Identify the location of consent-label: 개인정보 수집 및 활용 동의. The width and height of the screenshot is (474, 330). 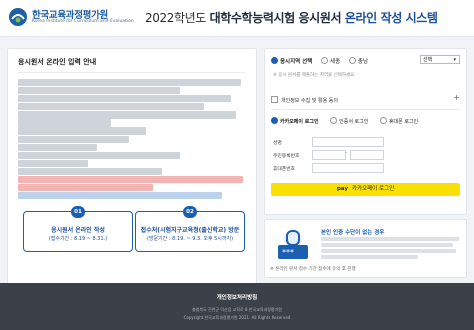
(309, 101).